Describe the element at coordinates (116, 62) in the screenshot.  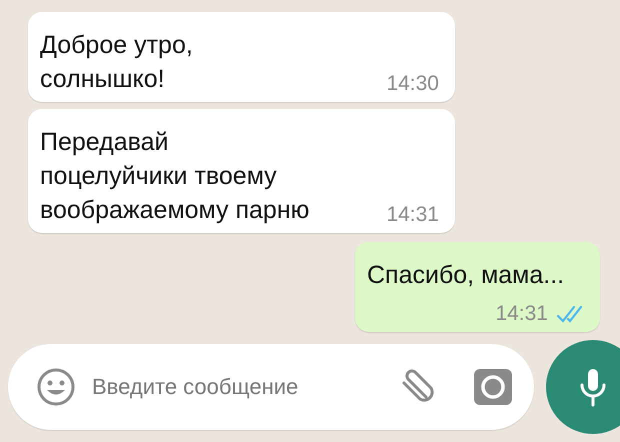
I see `message-text: Доброе утро, солнышко!` at that location.